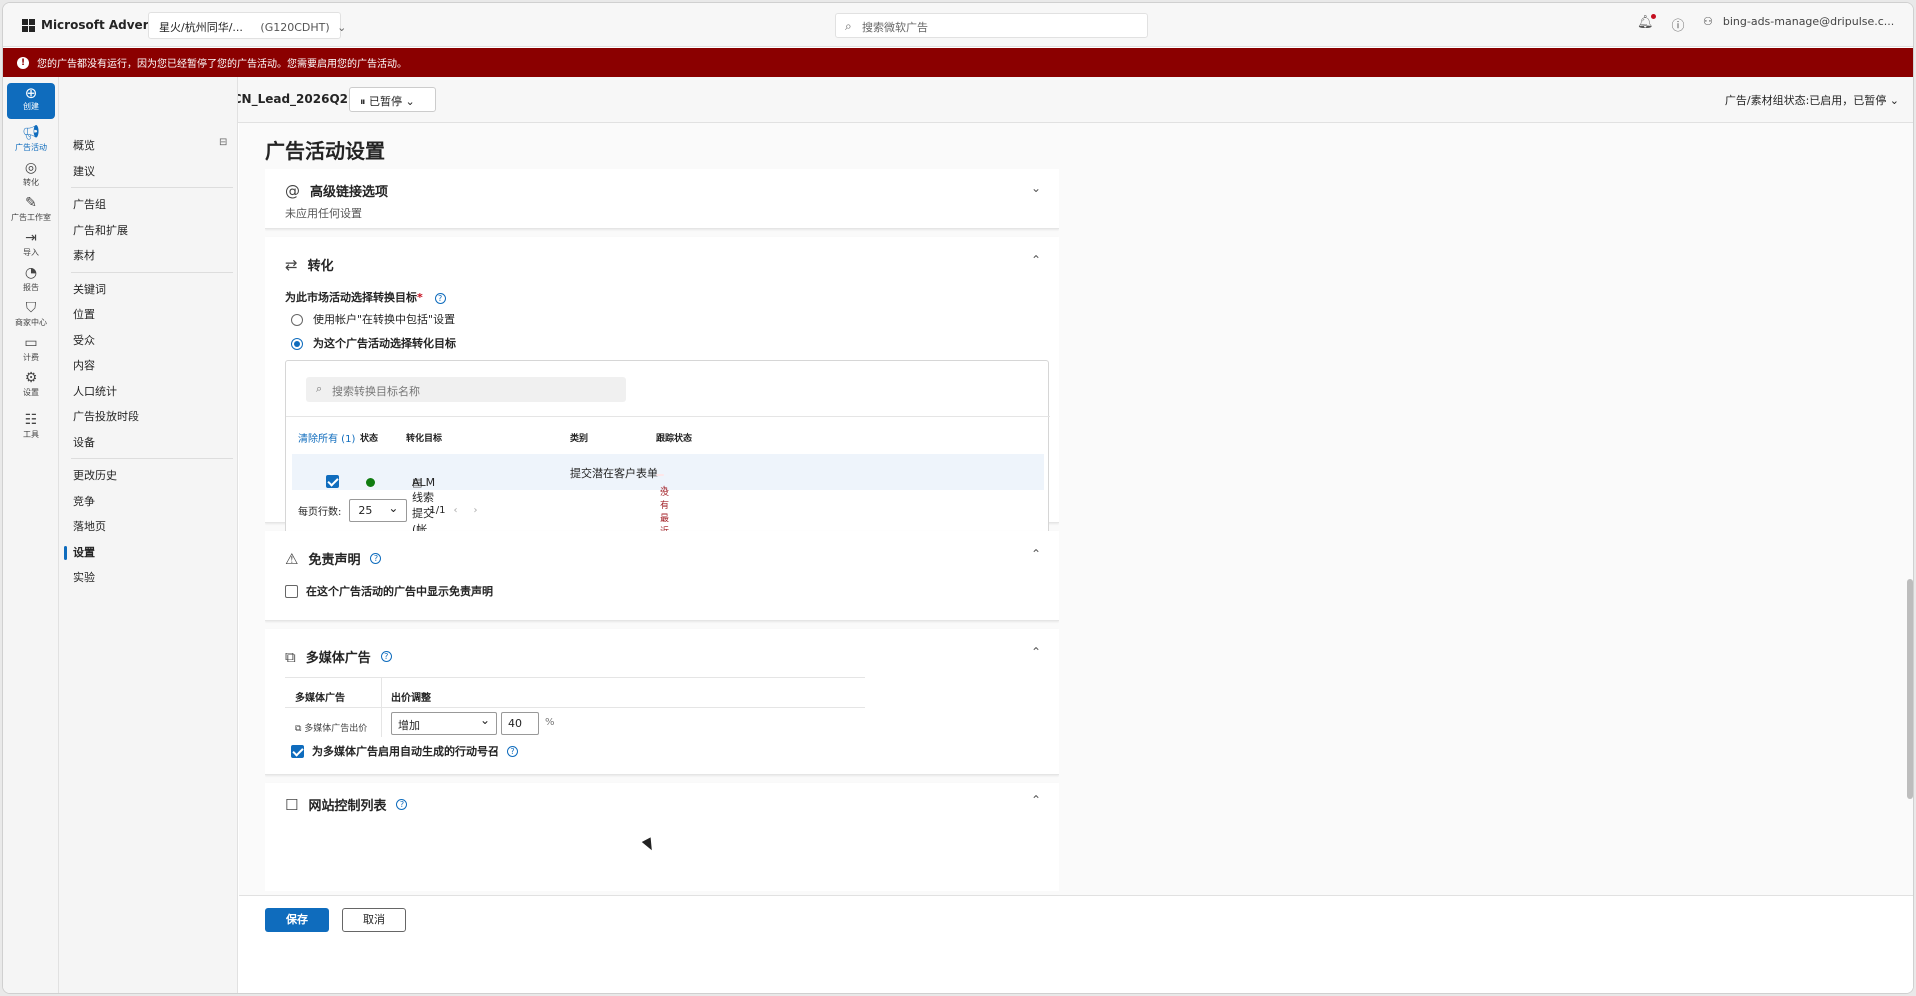 Image resolution: width=1916 pixels, height=996 pixels. What do you see at coordinates (31, 384) in the screenshot?
I see `rail-item-settings: ⚙ 设置` at bounding box center [31, 384].